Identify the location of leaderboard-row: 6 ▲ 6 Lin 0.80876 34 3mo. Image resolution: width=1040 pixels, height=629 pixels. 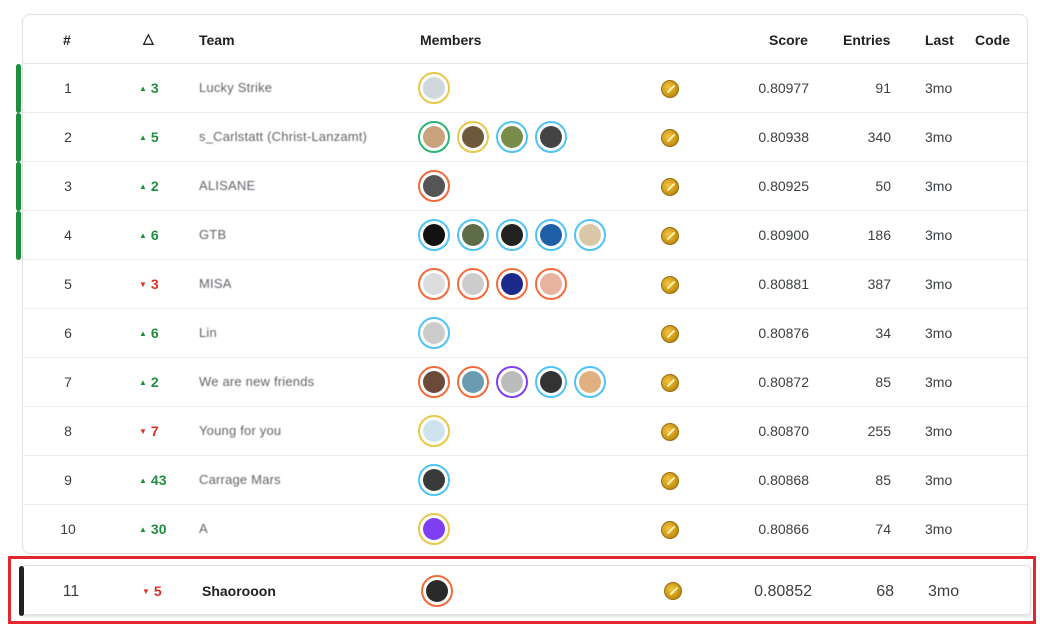
(526, 333).